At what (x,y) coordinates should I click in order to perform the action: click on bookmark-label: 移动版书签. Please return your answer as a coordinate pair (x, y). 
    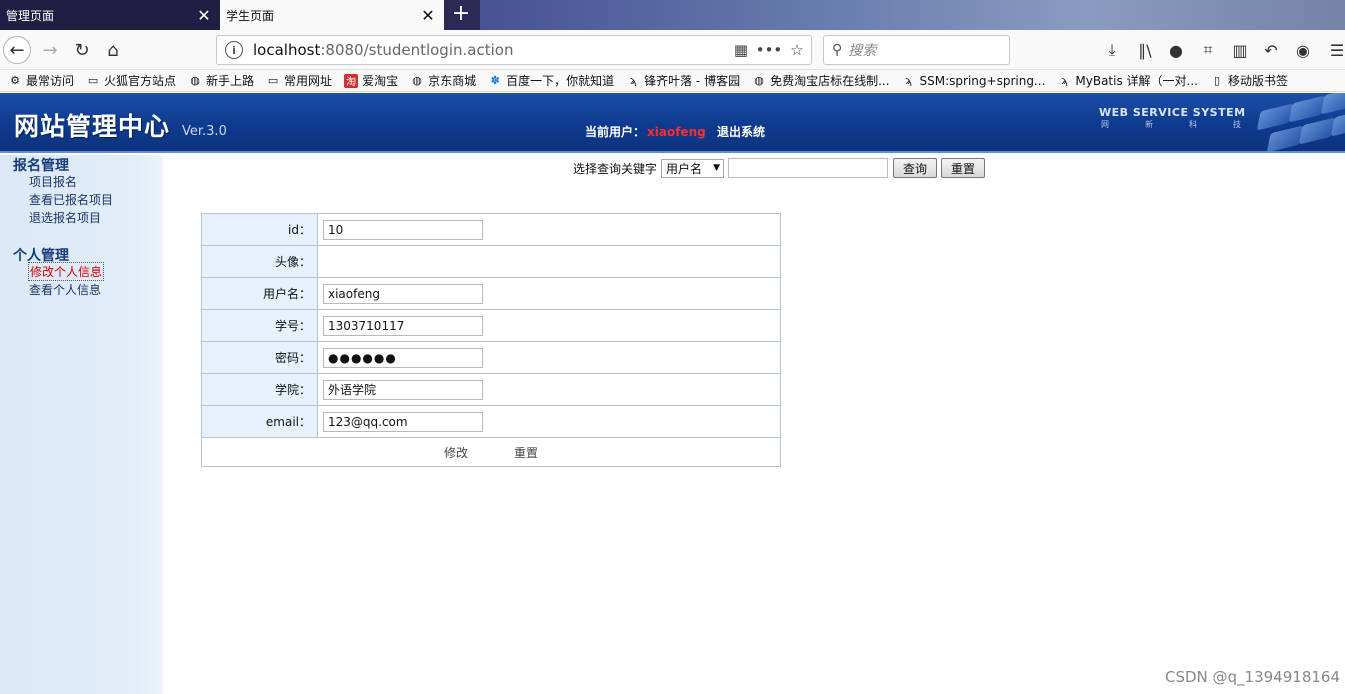
    Looking at the image, I should click on (1257, 81).